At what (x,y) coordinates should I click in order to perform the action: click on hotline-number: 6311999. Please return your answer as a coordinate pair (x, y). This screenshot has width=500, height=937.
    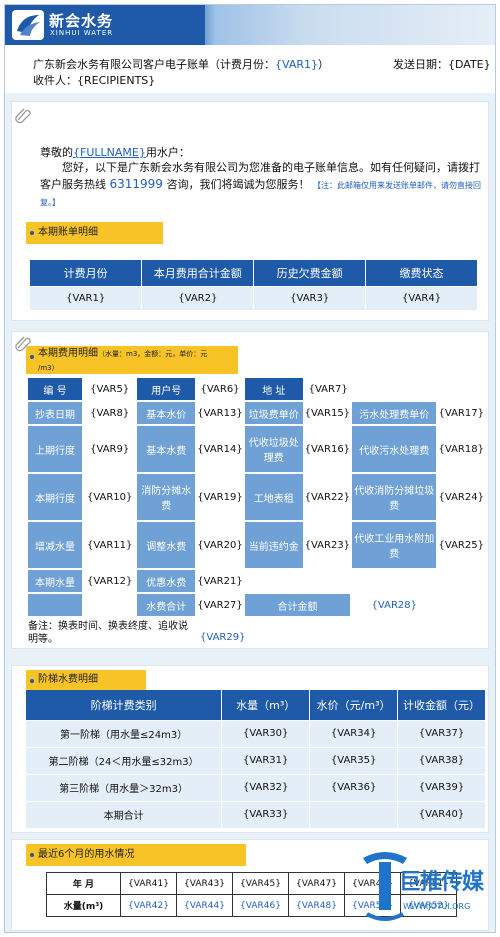
    Looking at the image, I should click on (136, 184).